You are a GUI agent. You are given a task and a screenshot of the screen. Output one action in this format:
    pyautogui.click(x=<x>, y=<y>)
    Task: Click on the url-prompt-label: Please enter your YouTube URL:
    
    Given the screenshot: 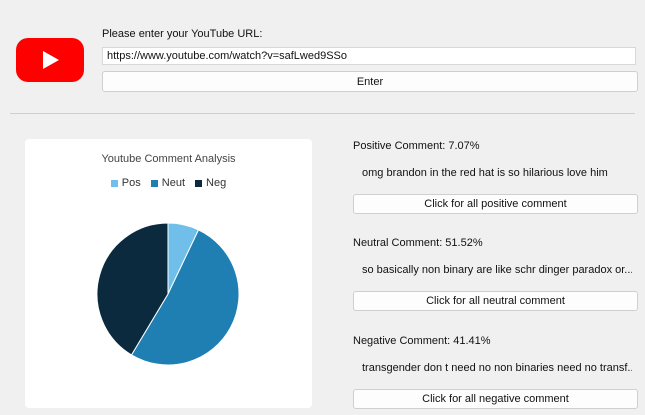 What is the action you would take?
    pyautogui.click(x=182, y=34)
    